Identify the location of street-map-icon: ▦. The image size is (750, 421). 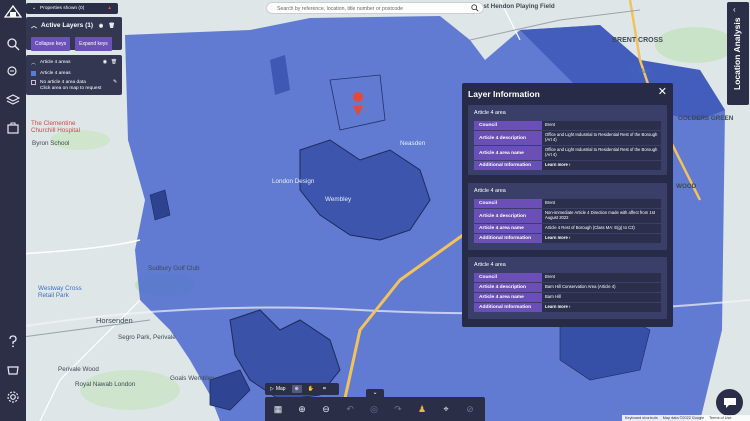
(278, 409).